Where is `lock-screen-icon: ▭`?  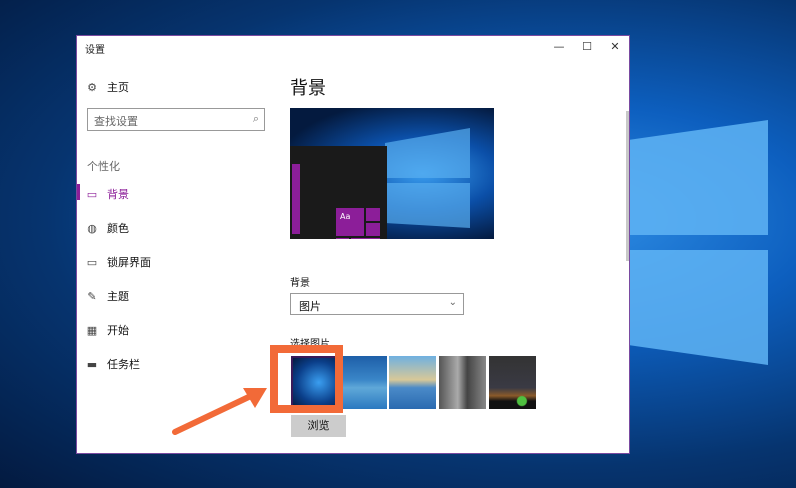
lock-screen-icon: ▭ is located at coordinates (92, 262).